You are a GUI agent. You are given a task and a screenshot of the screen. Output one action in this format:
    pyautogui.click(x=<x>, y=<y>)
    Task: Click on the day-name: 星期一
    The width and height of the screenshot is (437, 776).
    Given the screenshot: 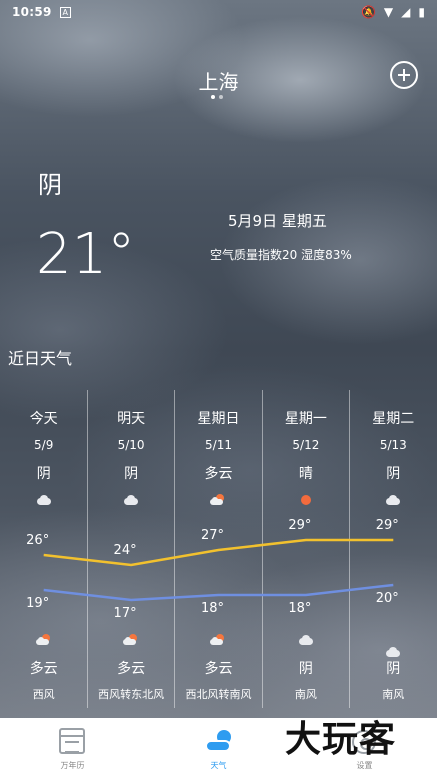 What is the action you would take?
    pyautogui.click(x=305, y=419)
    